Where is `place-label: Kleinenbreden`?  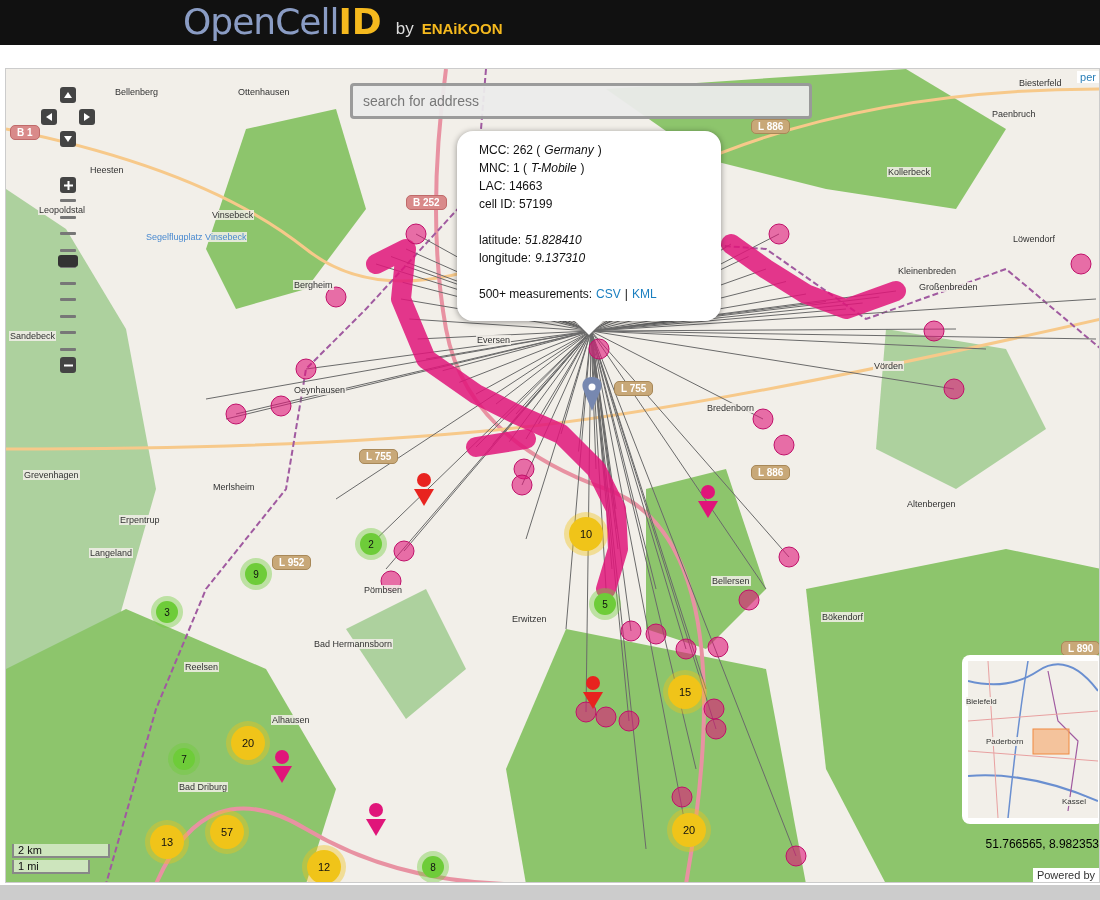 place-label: Kleinenbreden is located at coordinates (927, 271).